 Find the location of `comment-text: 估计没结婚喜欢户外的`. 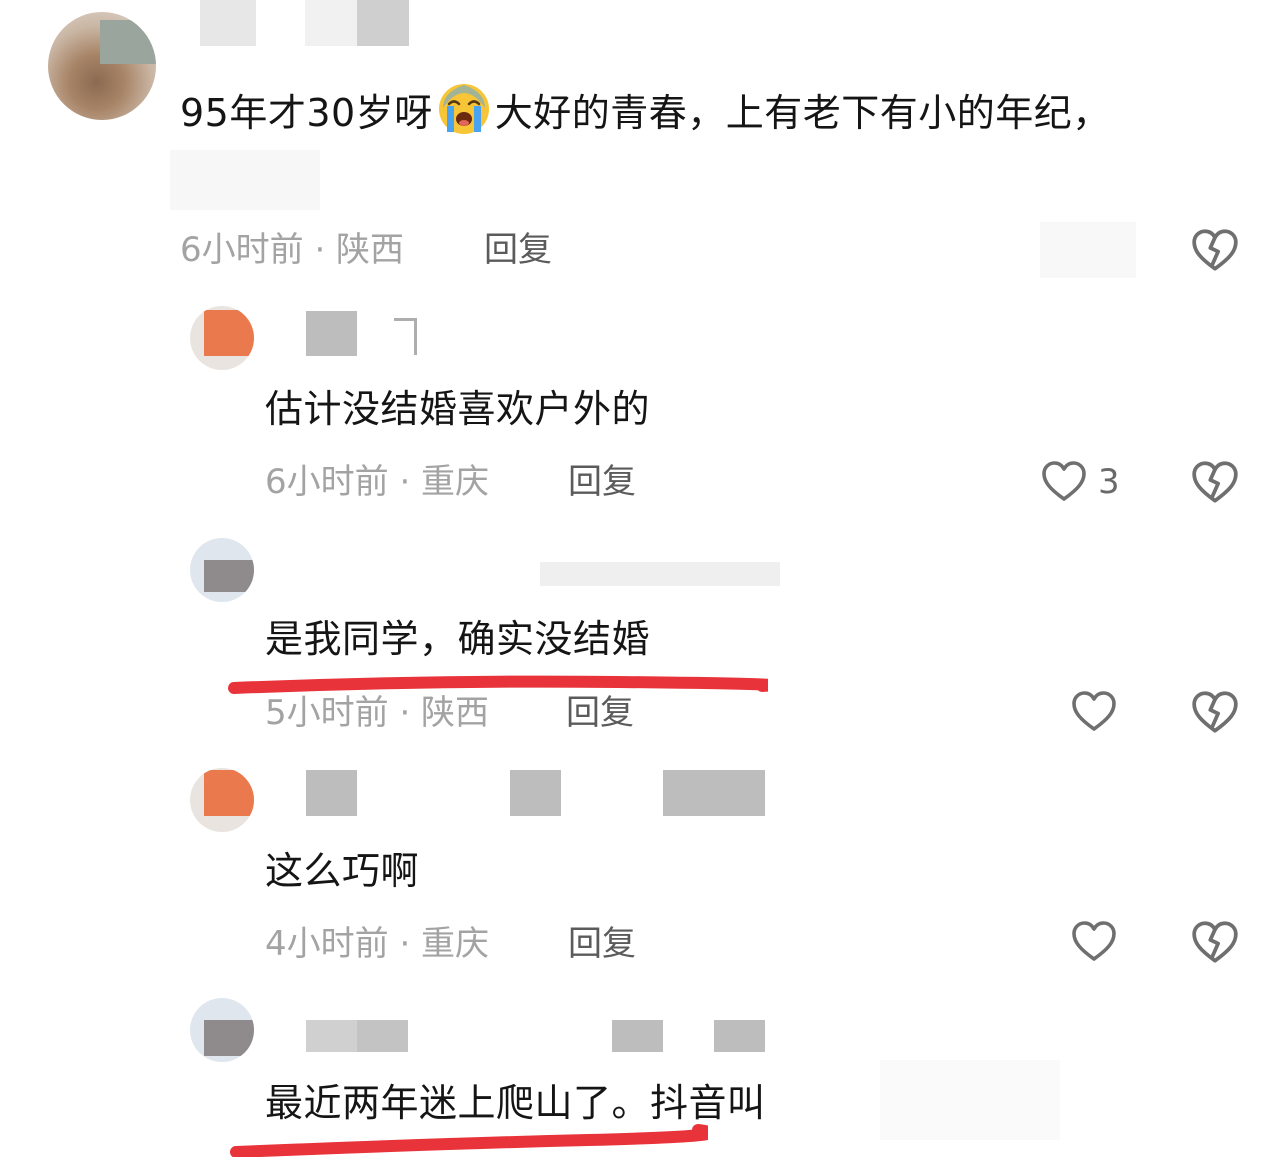

comment-text: 估计没结婚喜欢户外的 is located at coordinates (458, 409).